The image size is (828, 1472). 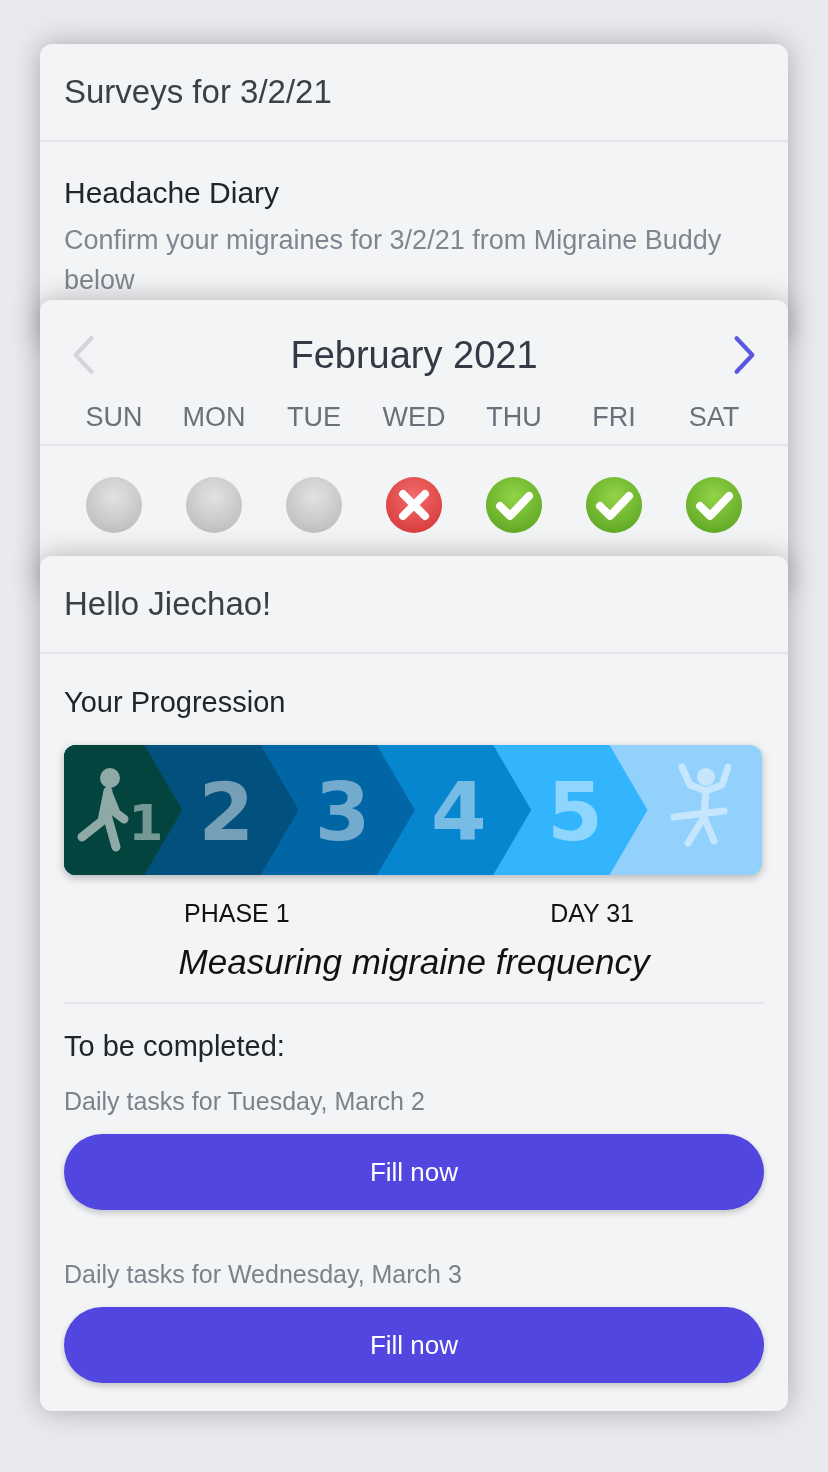 What do you see at coordinates (414, 417) in the screenshot?
I see `weekday-label: WED` at bounding box center [414, 417].